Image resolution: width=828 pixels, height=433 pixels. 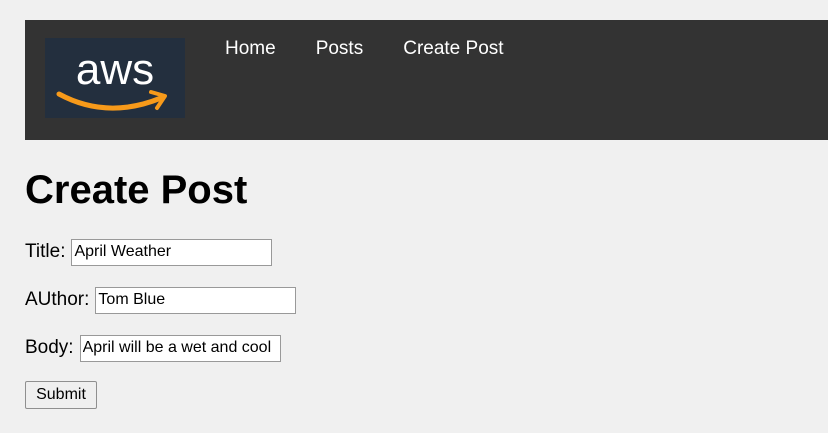 I want to click on title-row: Title:, so click(x=149, y=252).